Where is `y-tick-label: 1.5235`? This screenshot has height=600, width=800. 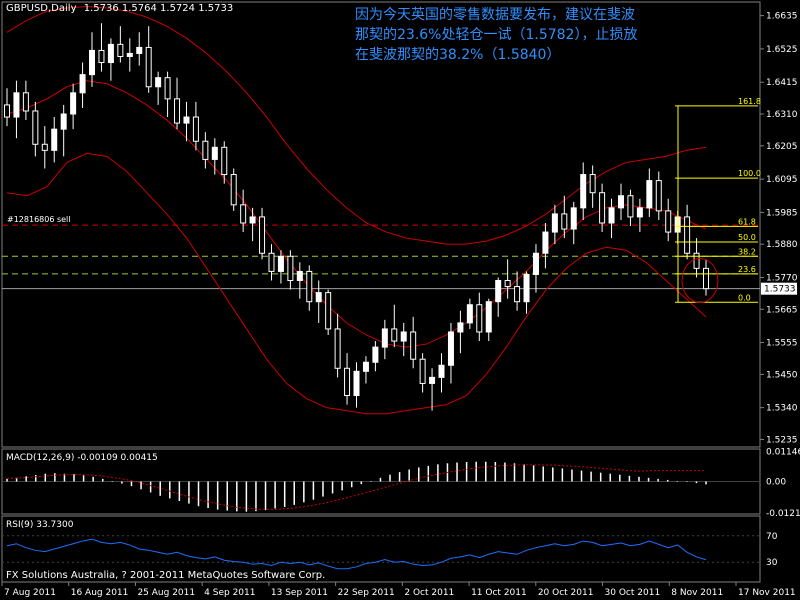 y-tick-label: 1.5235 is located at coordinates (782, 440).